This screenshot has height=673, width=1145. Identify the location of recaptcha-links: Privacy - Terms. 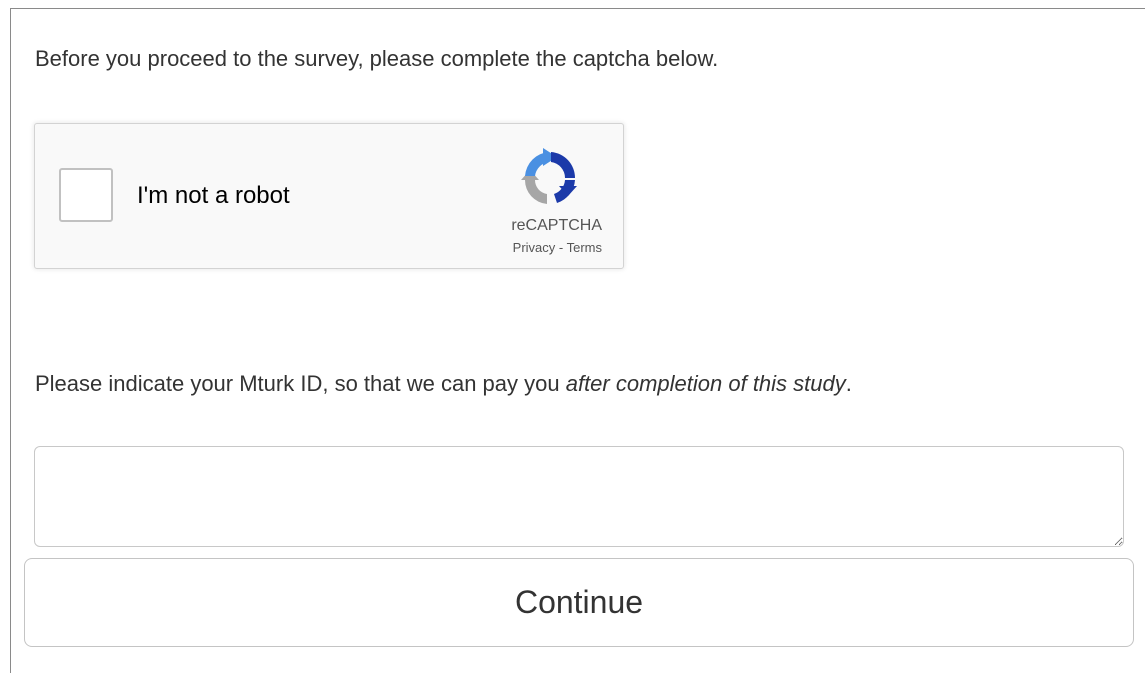
(557, 248).